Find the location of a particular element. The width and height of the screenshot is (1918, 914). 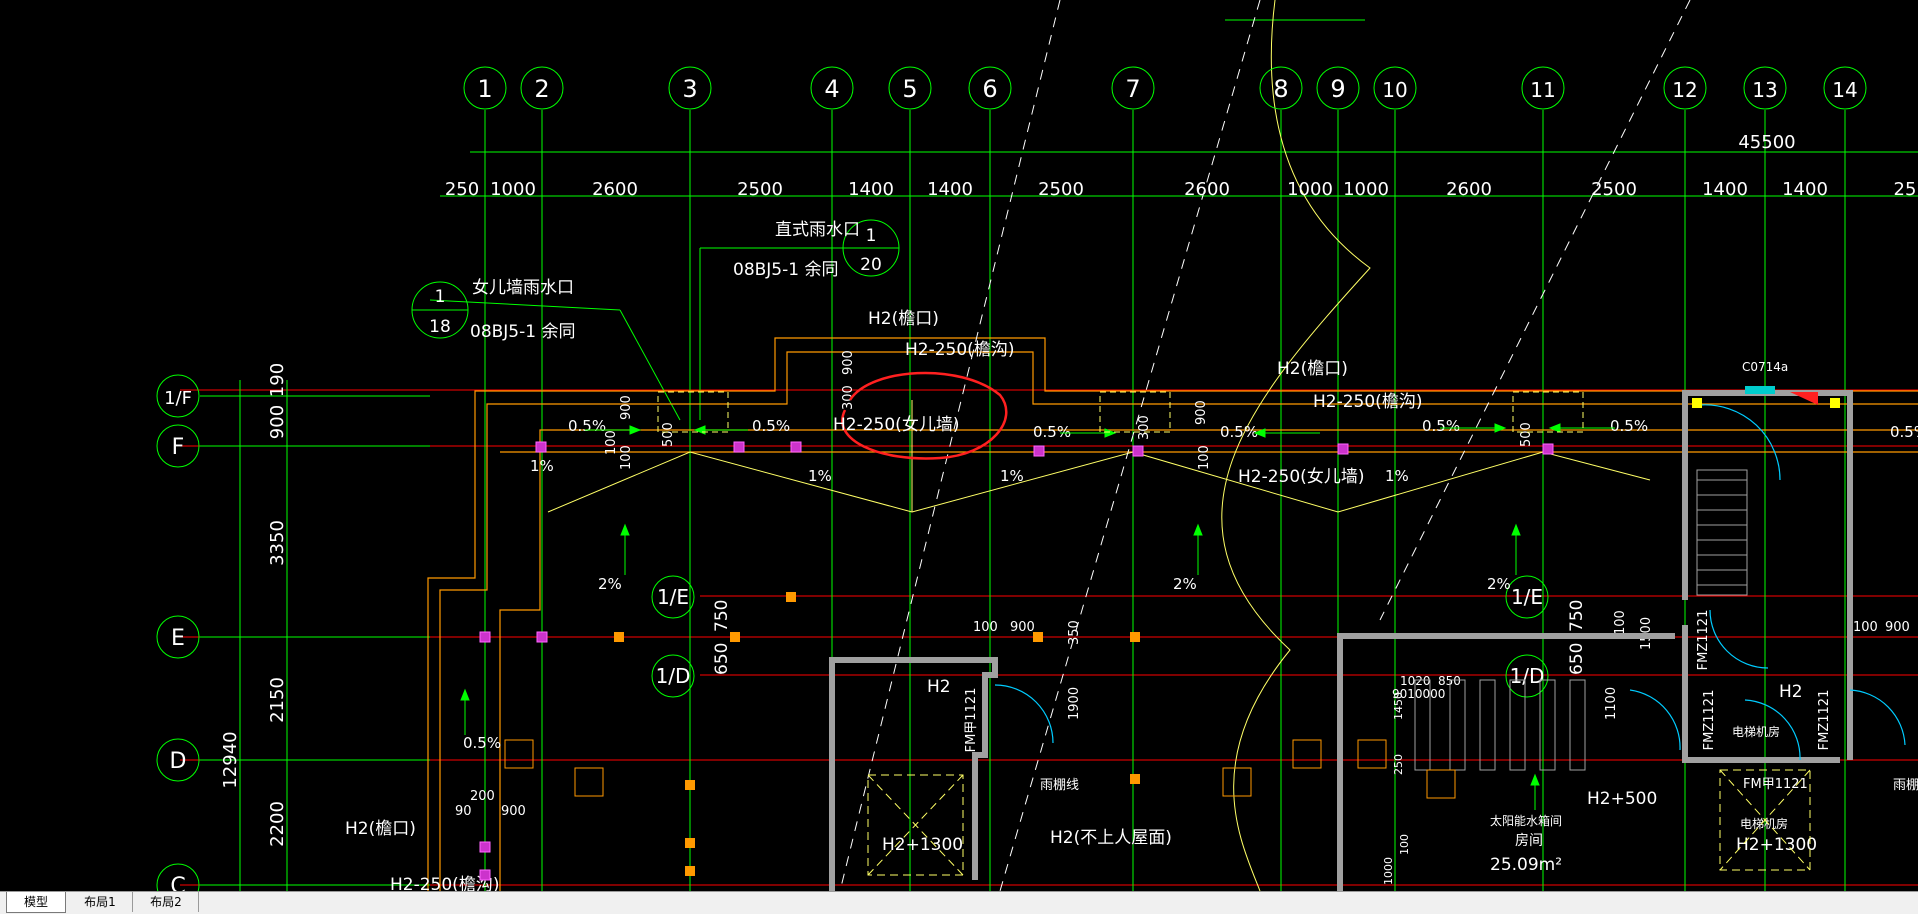

svg-text: 750 is located at coordinates (1577, 616).